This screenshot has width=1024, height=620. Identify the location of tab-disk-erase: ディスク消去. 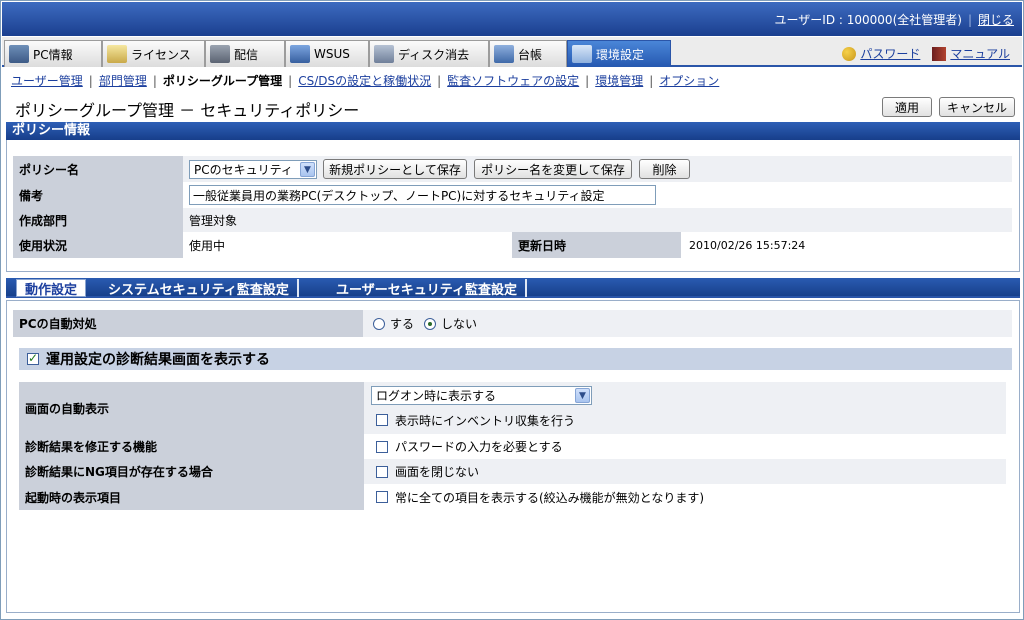
(429, 53).